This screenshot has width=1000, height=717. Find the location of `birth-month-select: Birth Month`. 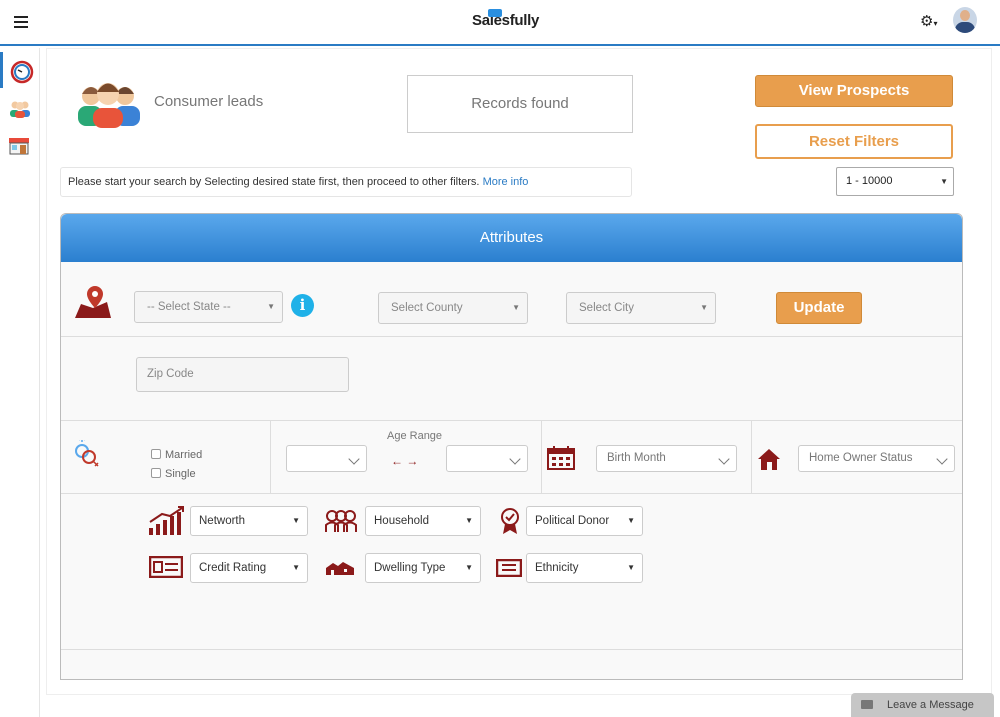

birth-month-select: Birth Month is located at coordinates (666, 458).